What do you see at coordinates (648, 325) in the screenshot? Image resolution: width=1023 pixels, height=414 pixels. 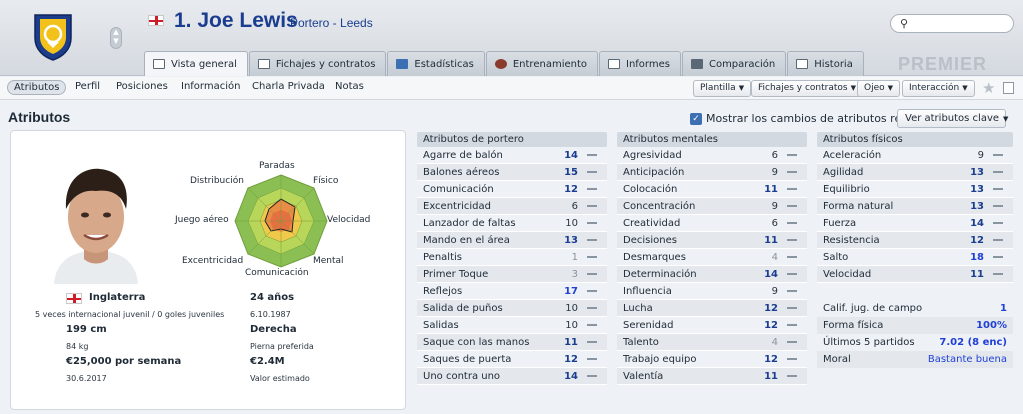 I see `attribute-name: Serenidad` at bounding box center [648, 325].